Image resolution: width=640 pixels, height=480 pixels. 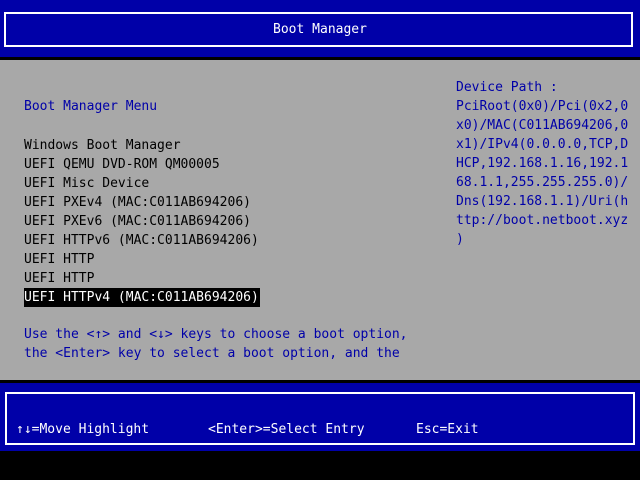 What do you see at coordinates (138, 221) in the screenshot?
I see `boot-option-pxev6: UEFI PXEv6 (MAC:C011AB694206)` at bounding box center [138, 221].